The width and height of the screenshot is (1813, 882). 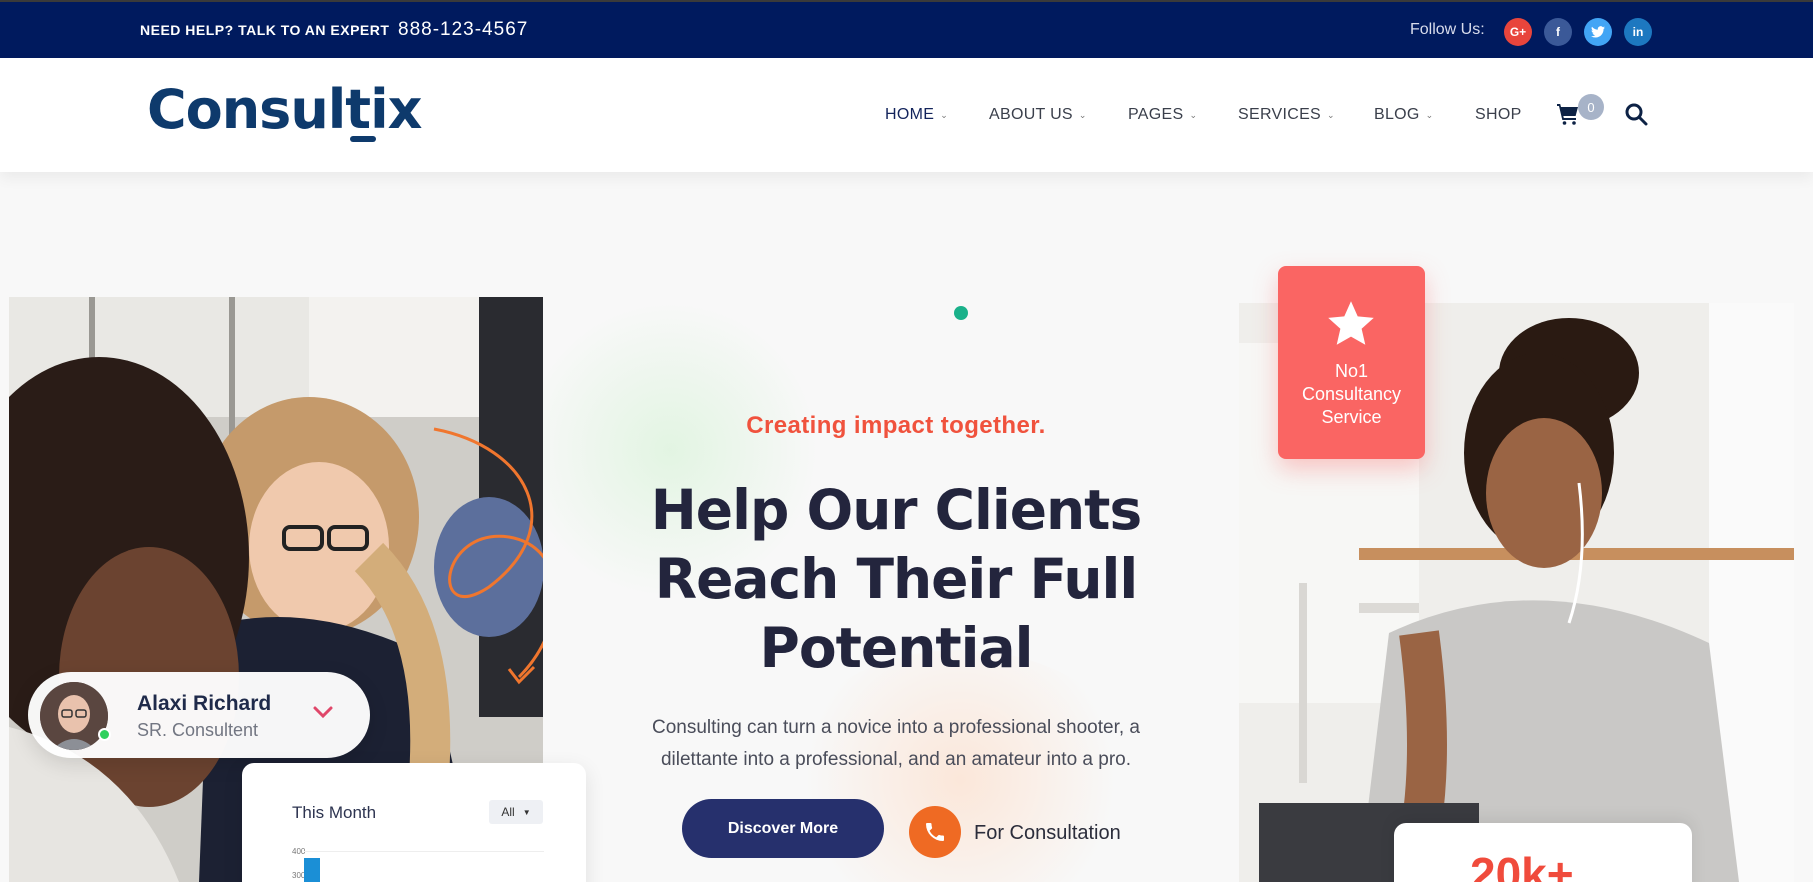 What do you see at coordinates (896, 648) in the screenshot?
I see `headline-line: Potential` at bounding box center [896, 648].